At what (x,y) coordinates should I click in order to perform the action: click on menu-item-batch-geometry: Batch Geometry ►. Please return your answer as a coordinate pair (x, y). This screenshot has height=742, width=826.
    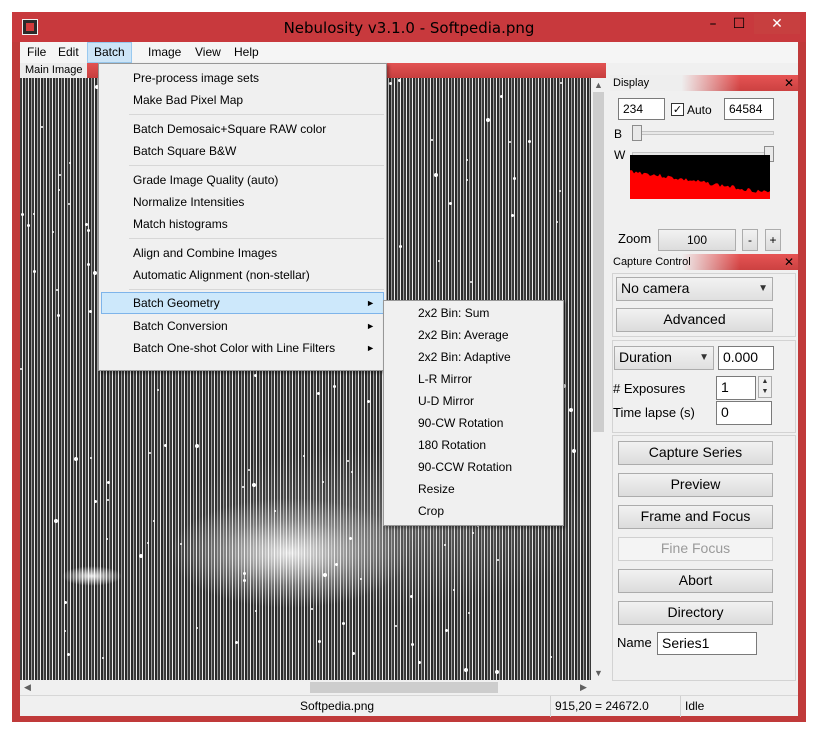
    Looking at the image, I should click on (242, 303).